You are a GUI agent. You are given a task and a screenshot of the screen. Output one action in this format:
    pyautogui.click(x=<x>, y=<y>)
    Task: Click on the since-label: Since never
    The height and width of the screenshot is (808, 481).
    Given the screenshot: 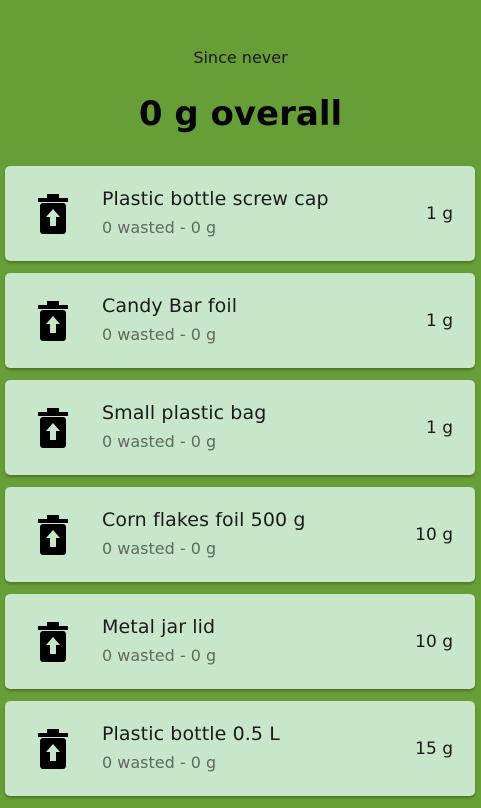 What is the action you would take?
    pyautogui.click(x=240, y=57)
    